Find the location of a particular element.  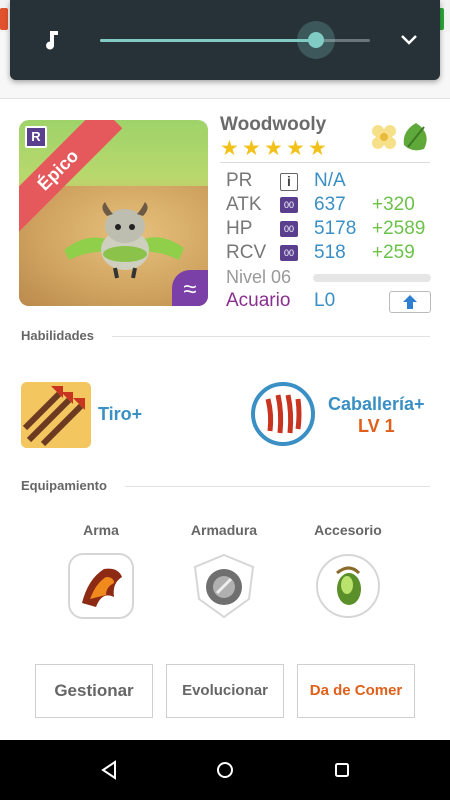

skill-name: Tiro+ is located at coordinates (120, 414).